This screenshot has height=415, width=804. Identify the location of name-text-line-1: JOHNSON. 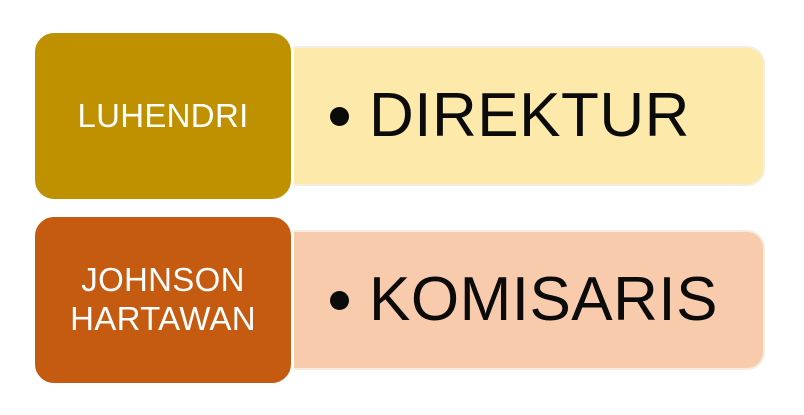
(163, 280).